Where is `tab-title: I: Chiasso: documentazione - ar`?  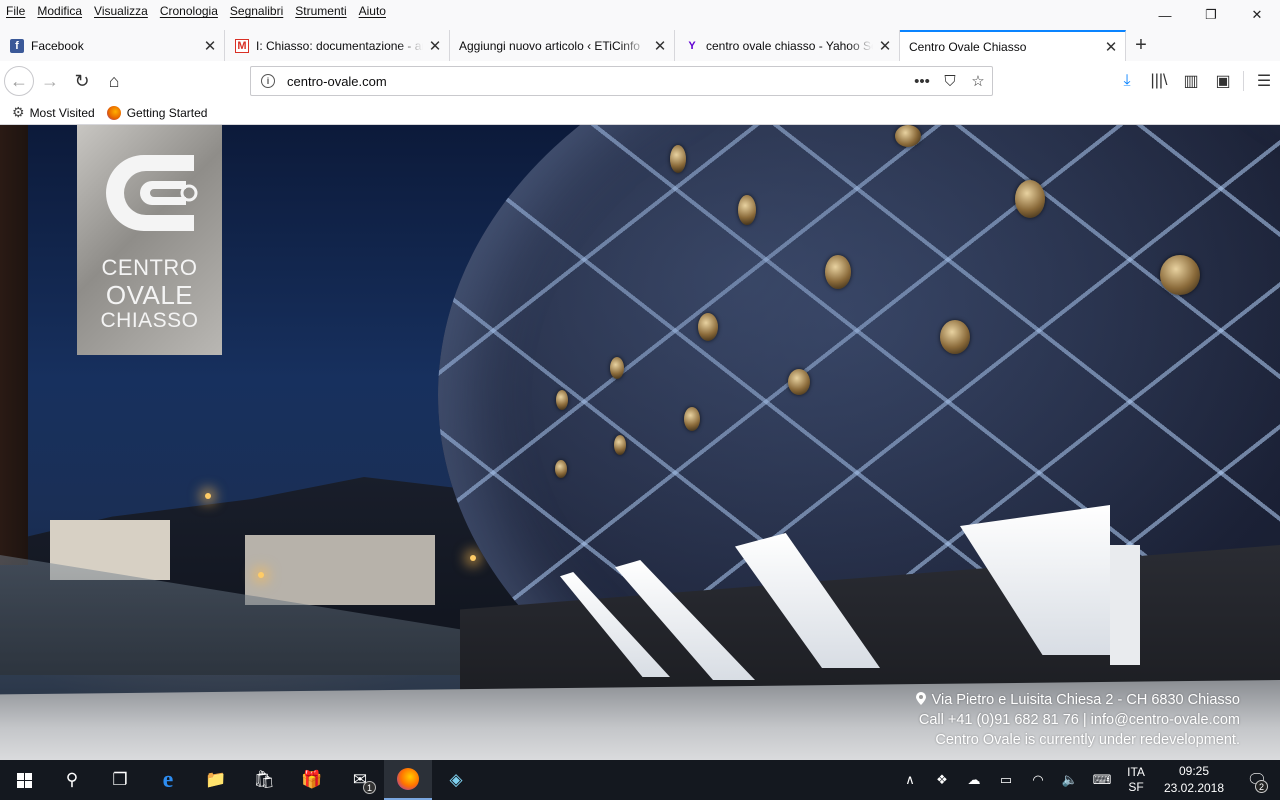
tab-title: I: Chiasso: documentazione - ar is located at coordinates (339, 45).